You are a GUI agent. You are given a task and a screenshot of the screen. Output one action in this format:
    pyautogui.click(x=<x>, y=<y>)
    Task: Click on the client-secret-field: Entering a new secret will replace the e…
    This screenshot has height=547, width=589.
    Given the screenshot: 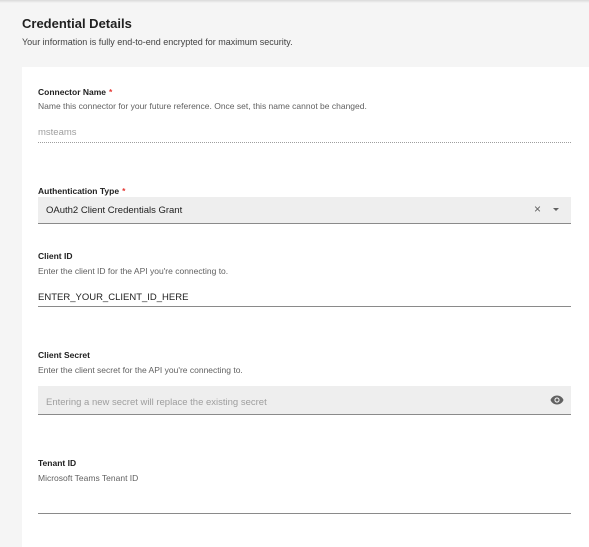 What is the action you would take?
    pyautogui.click(x=304, y=400)
    